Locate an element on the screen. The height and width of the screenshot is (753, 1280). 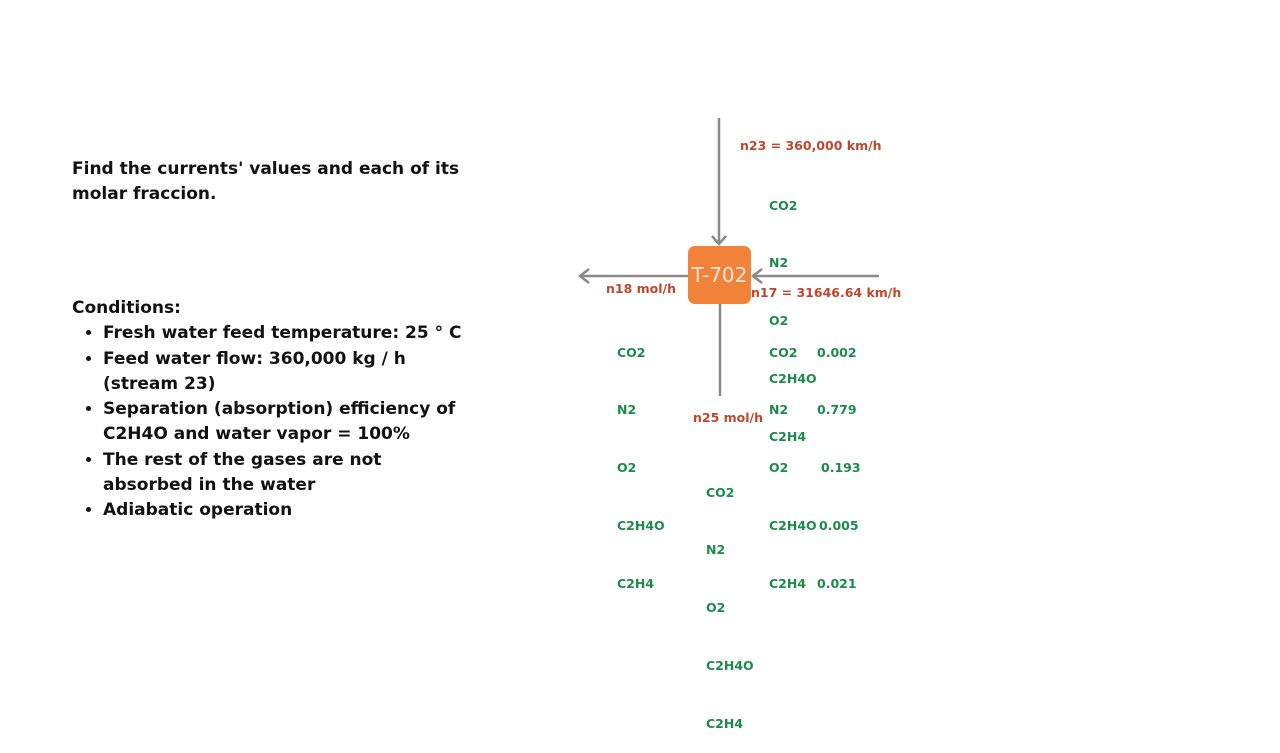
component-row: C2H4 0.021 is located at coordinates (815, 583).